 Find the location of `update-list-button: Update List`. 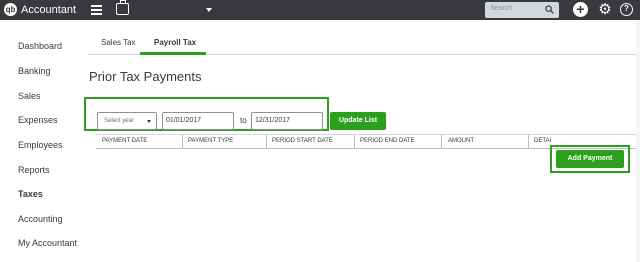

update-list-button: Update List is located at coordinates (358, 121).